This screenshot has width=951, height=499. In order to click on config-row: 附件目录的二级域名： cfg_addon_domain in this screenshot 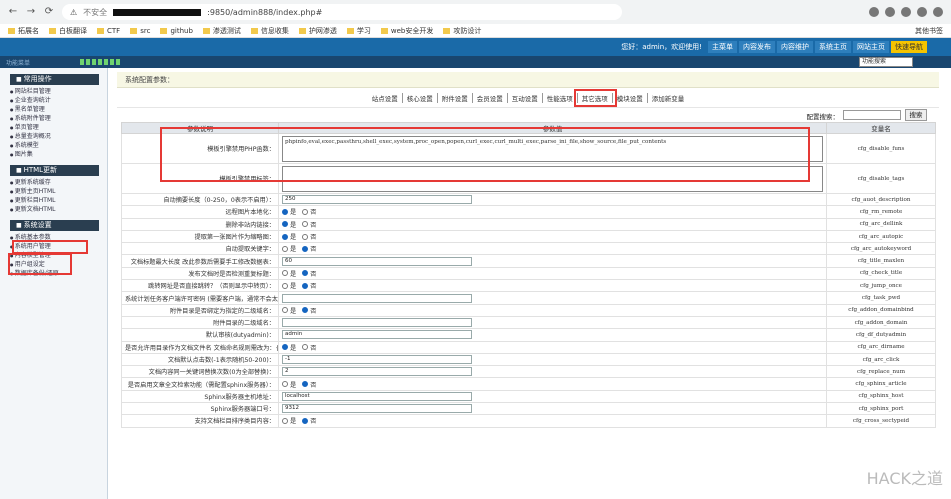, I will do `click(528, 322)`.